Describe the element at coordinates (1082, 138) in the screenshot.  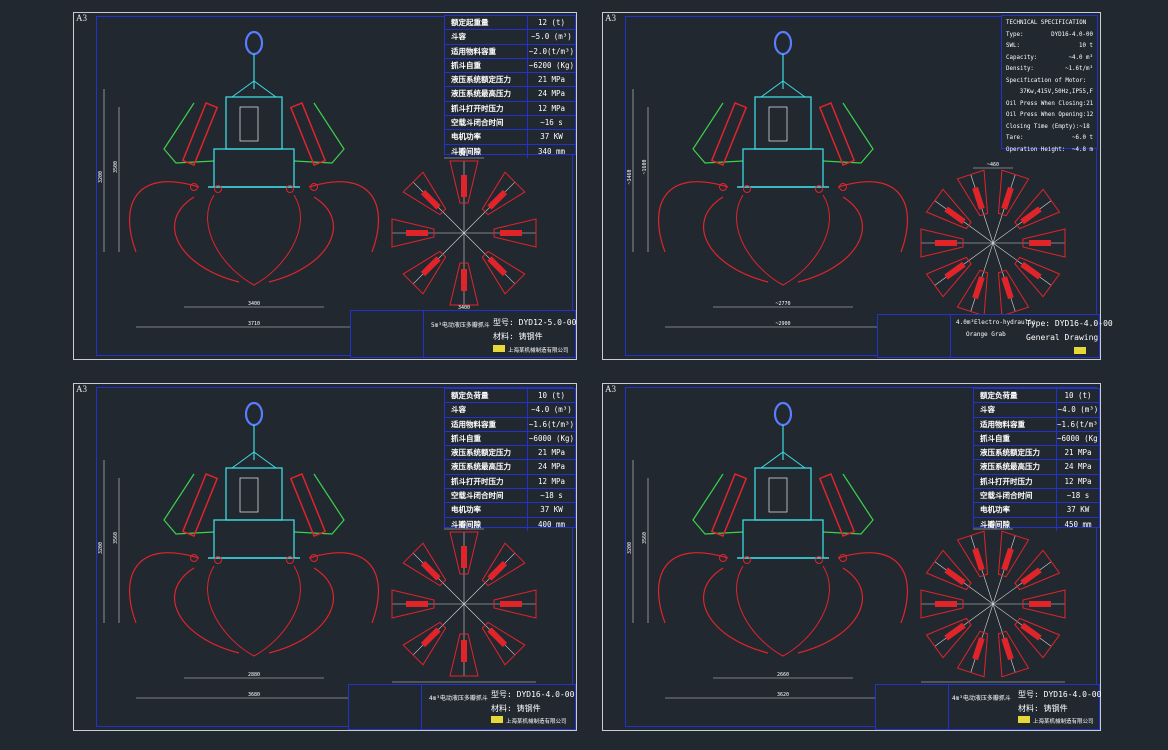
I see `spec-value: ~6.0 t` at that location.